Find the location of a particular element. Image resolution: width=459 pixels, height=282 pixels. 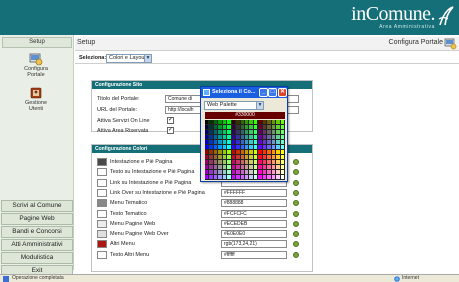

palette-select-value: Web Palette is located at coordinates (222, 105).